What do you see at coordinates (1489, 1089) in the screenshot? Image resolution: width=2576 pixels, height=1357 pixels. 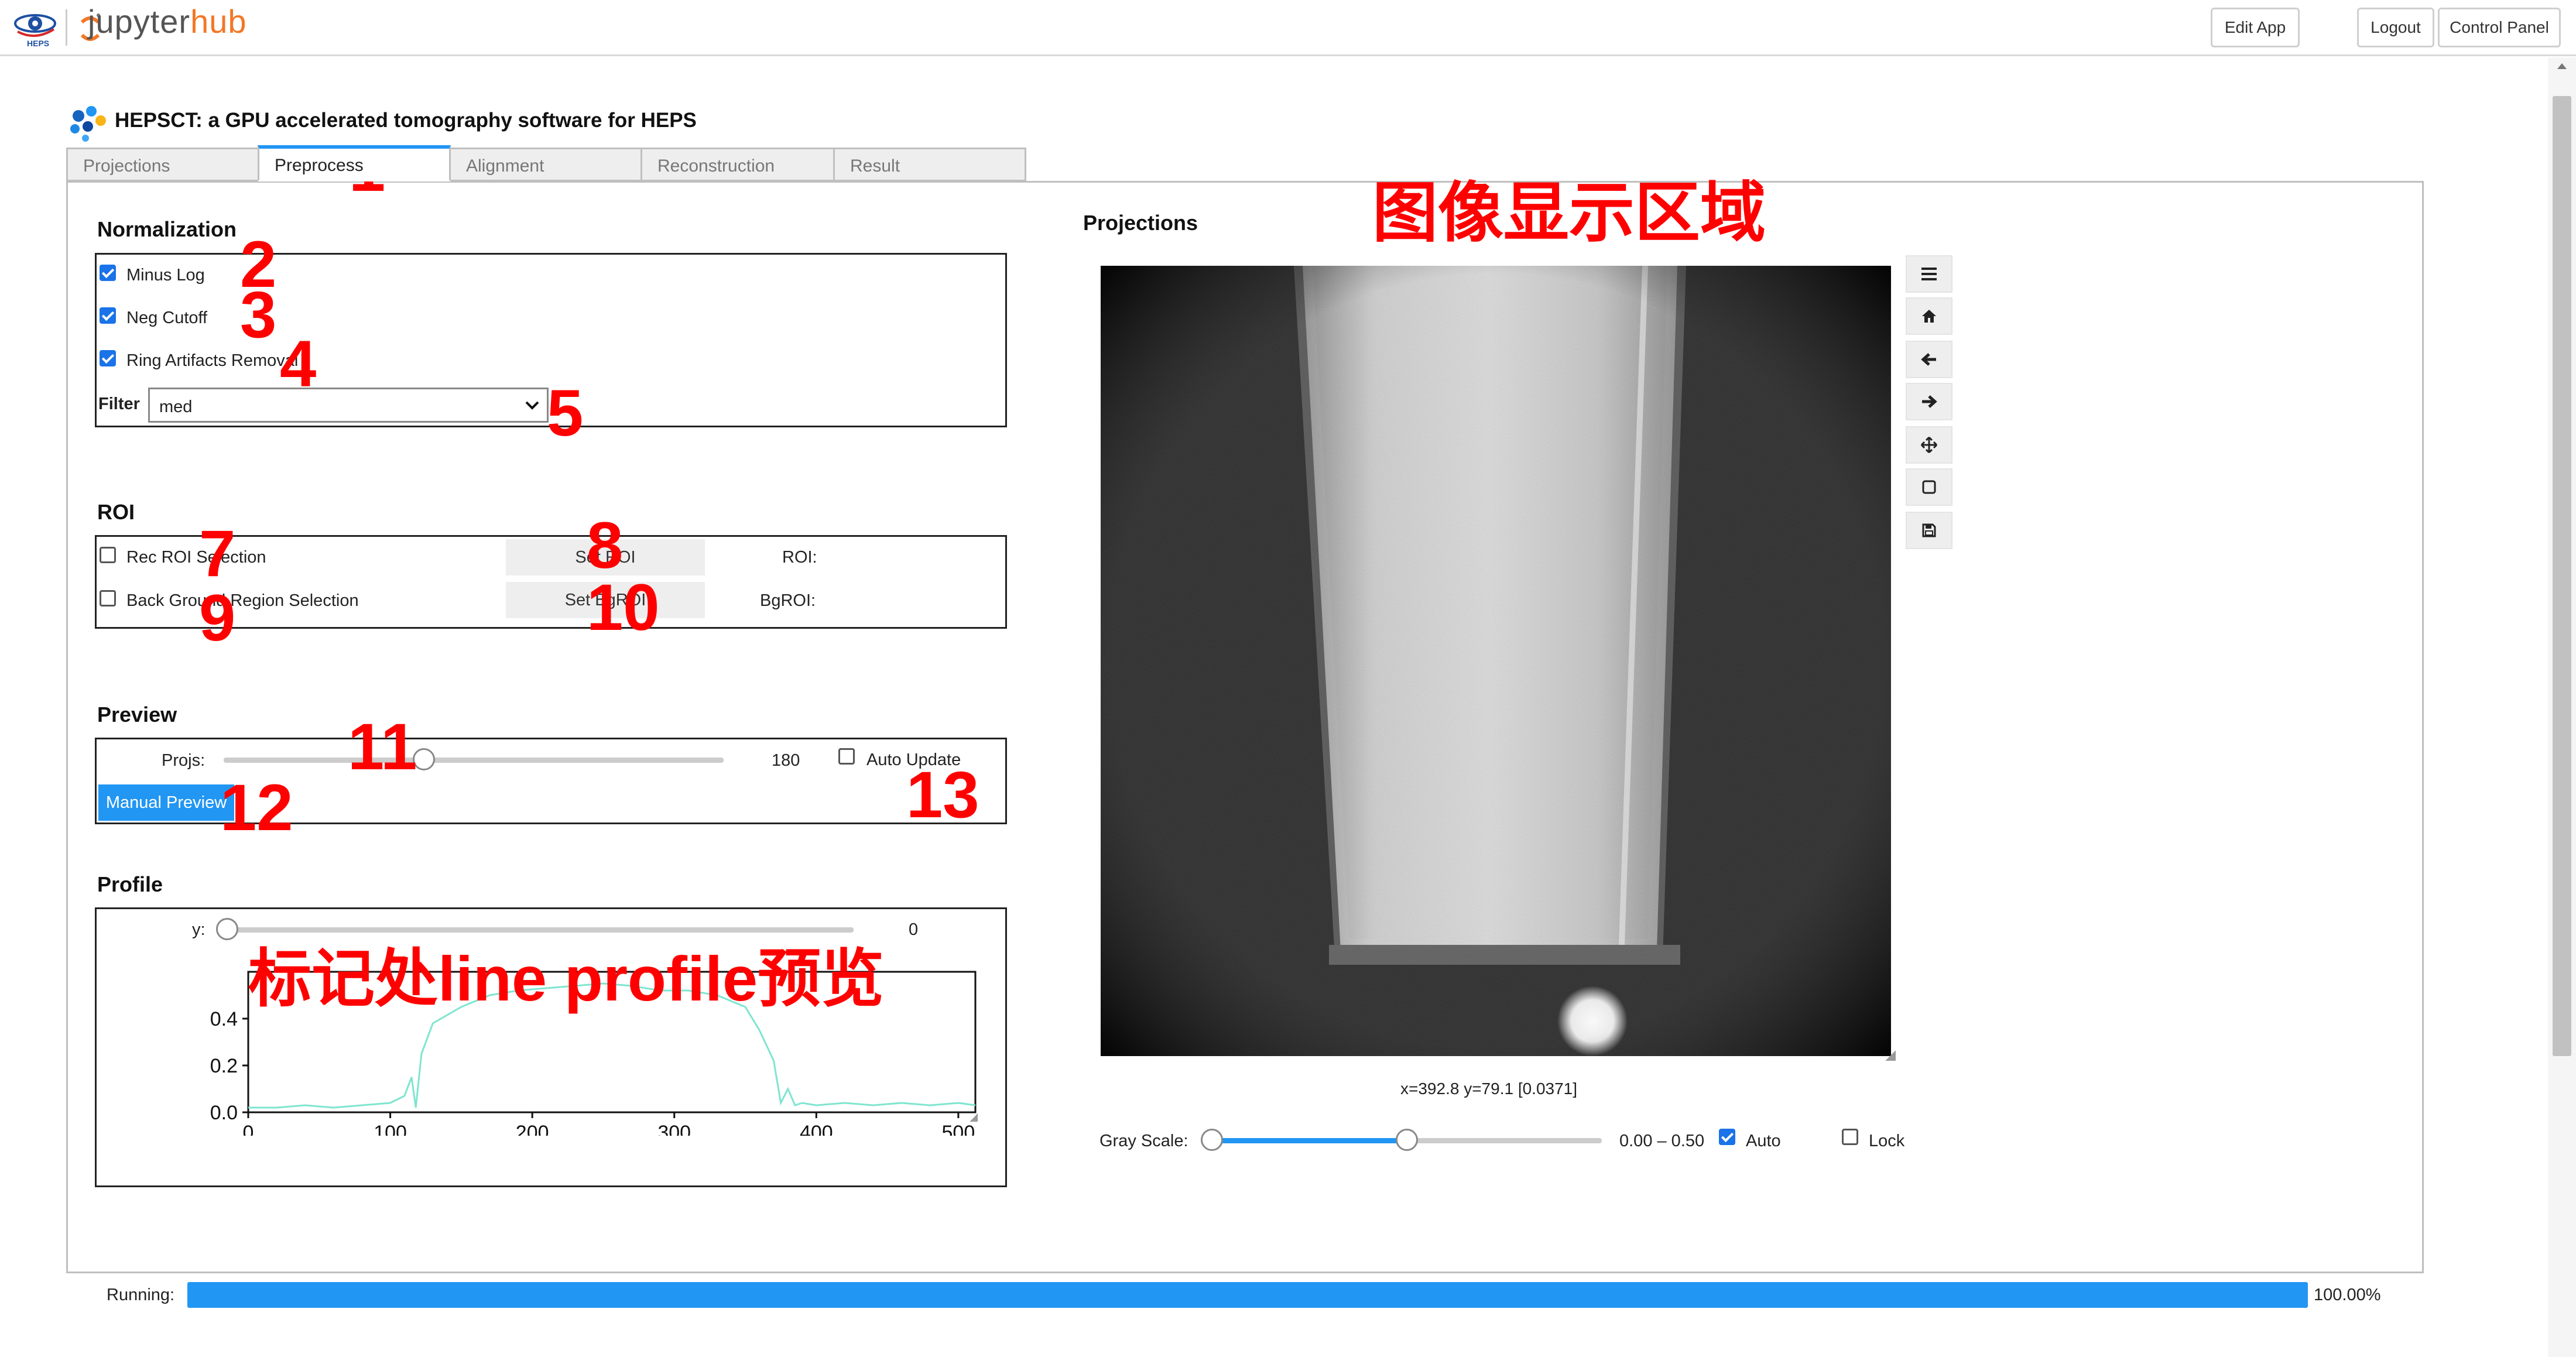 I see `cursor-coordinates: x=392.8 y=79.1 [0.0371]` at bounding box center [1489, 1089].